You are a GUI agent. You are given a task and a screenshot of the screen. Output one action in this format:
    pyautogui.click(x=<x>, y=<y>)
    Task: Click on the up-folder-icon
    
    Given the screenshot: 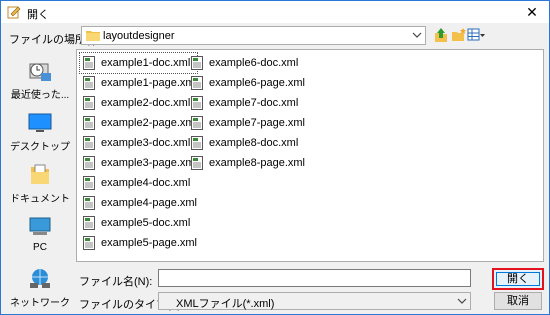 What is the action you would take?
    pyautogui.click(x=441, y=35)
    